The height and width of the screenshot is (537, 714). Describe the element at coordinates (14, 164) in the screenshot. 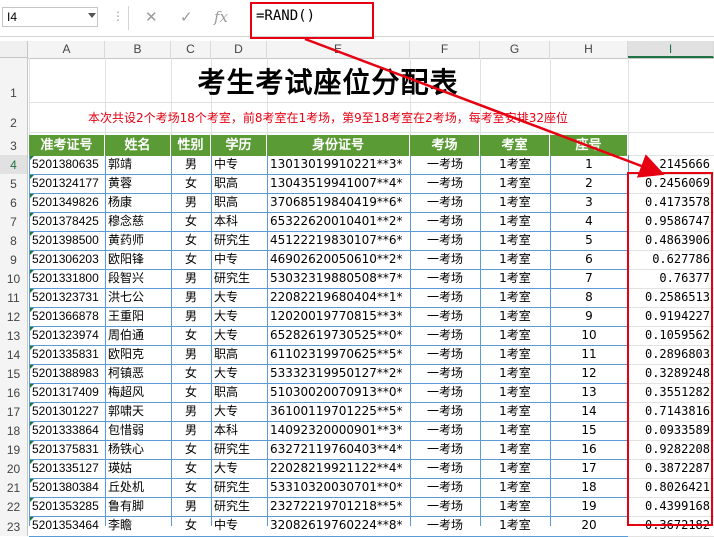

I see `row-header-4: 4` at that location.